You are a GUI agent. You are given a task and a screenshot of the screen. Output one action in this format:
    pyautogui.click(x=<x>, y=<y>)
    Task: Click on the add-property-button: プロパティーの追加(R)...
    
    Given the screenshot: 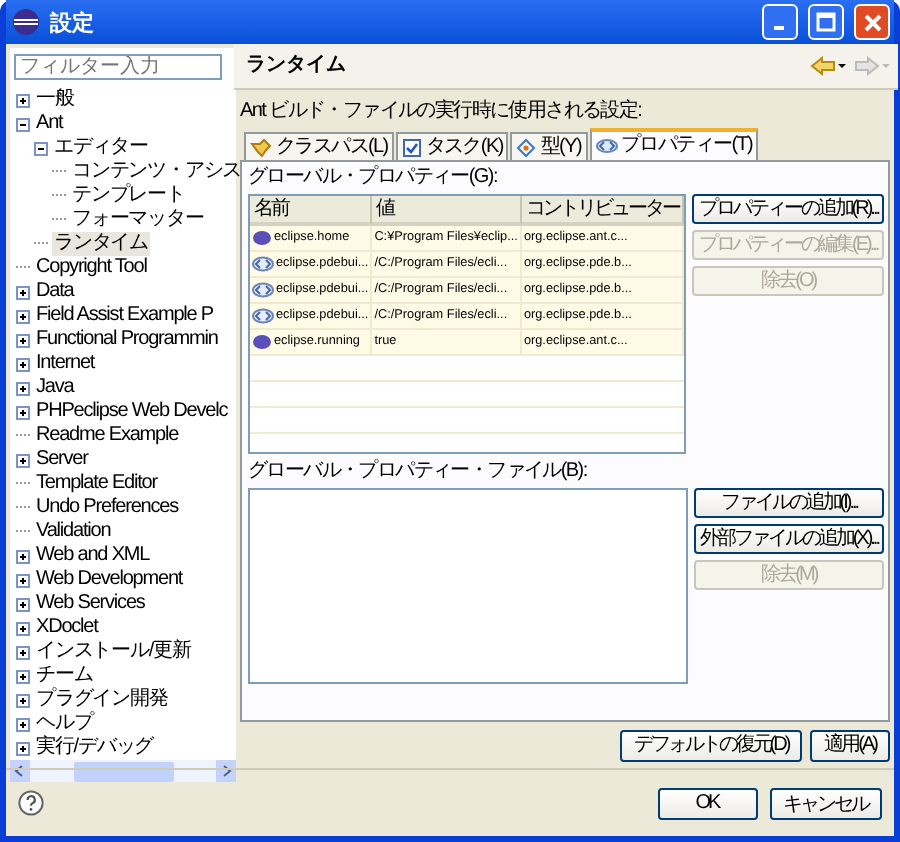 What is the action you would take?
    pyautogui.click(x=788, y=209)
    